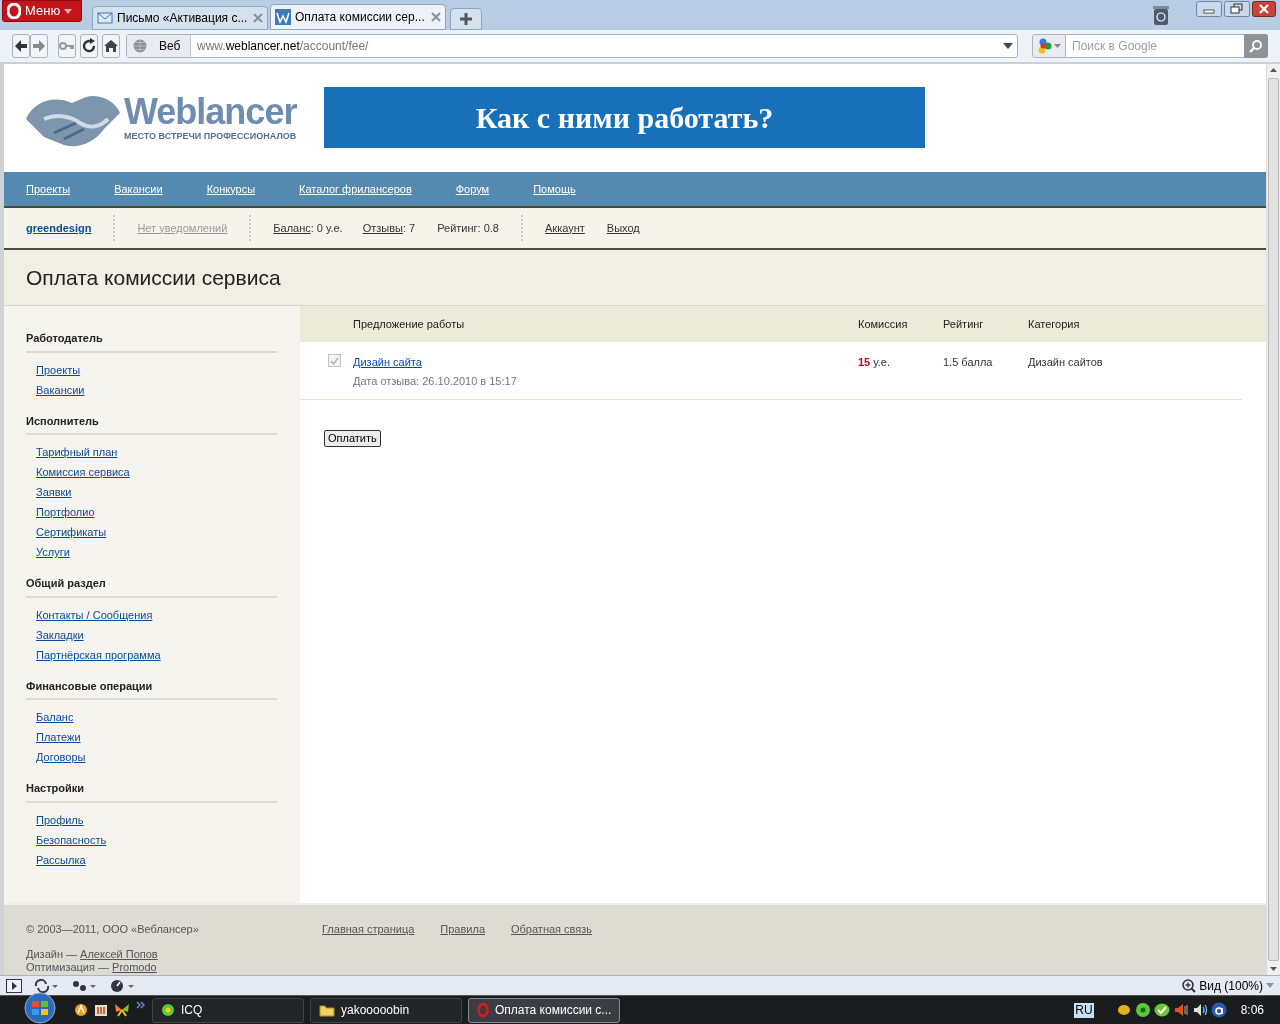  What do you see at coordinates (1199, 1010) in the screenshot?
I see `volume-icon` at bounding box center [1199, 1010].